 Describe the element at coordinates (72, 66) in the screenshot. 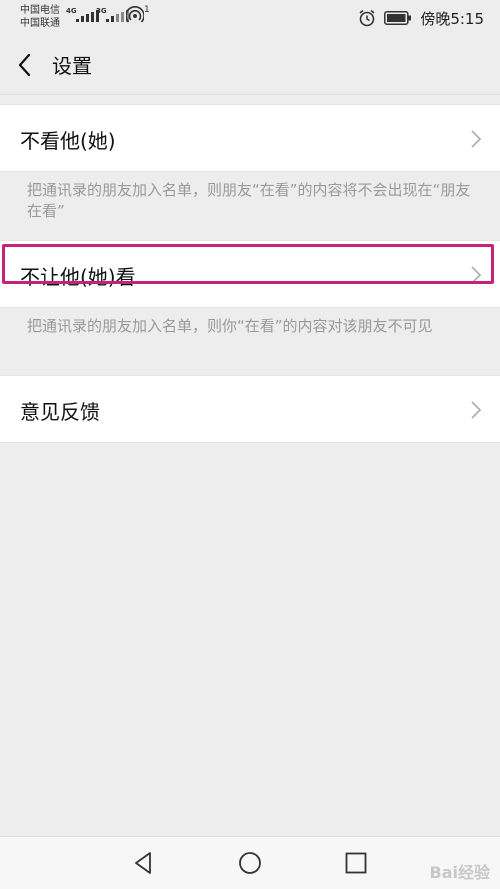

I see `page-title: 设置` at that location.